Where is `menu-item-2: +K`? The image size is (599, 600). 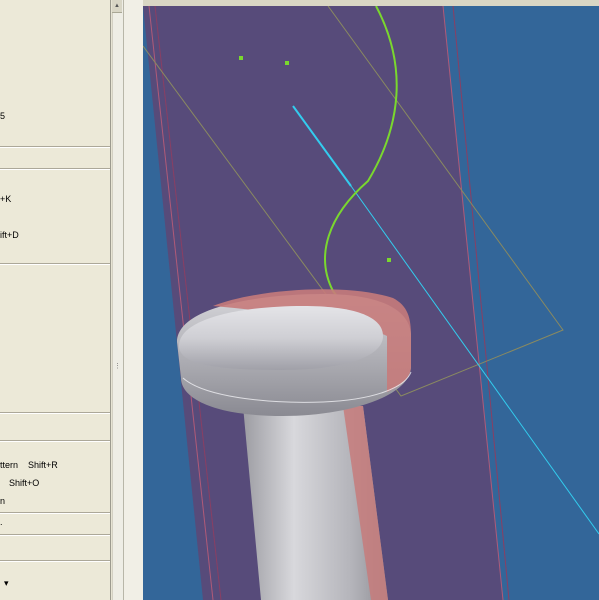 menu-item-2: +K is located at coordinates (5, 199).